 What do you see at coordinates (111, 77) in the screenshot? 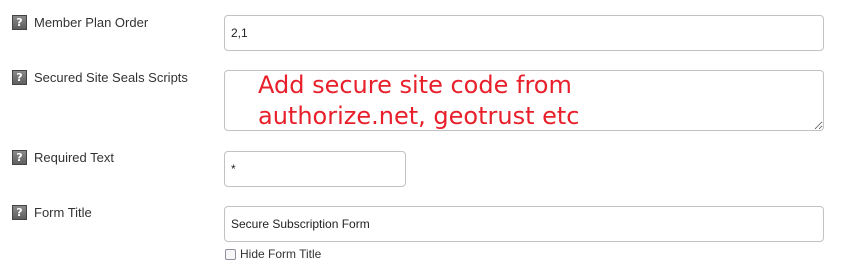
I see `secured-site-seals-label: Secured Site Seals Scripts` at bounding box center [111, 77].